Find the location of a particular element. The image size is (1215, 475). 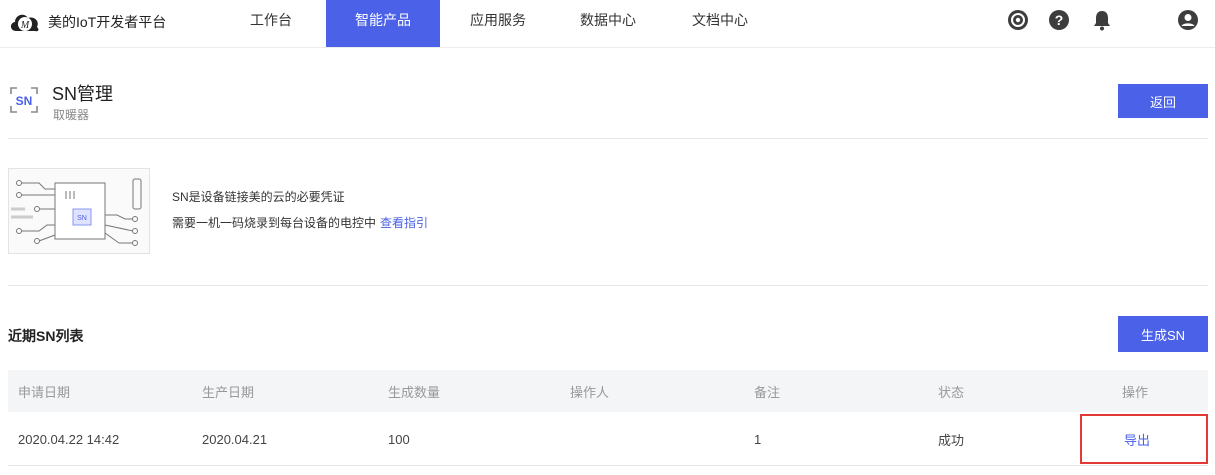

header-divider is located at coordinates (608, 138).